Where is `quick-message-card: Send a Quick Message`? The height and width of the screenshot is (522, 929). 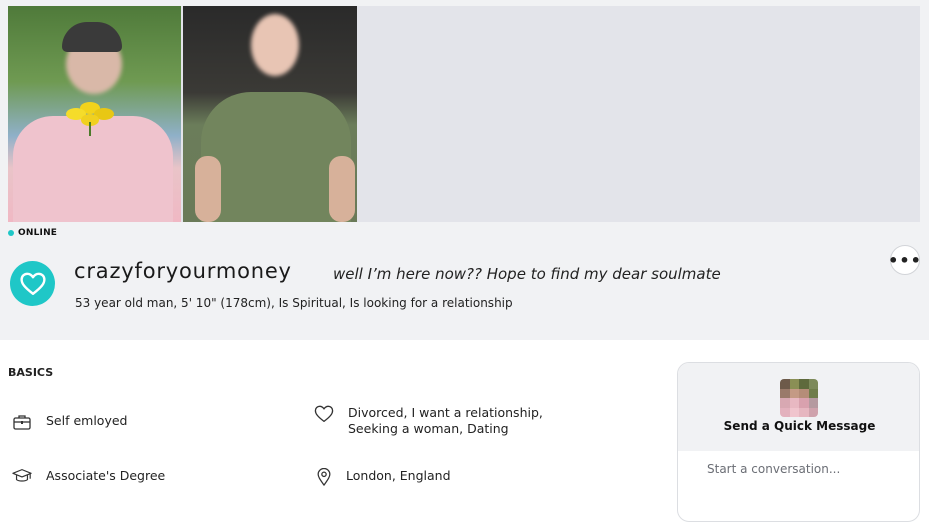
quick-message-card: Send a Quick Message is located at coordinates (798, 442).